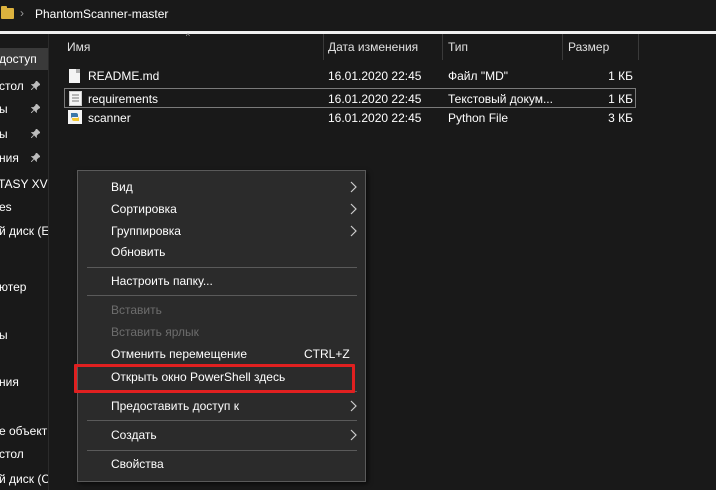 Image resolution: width=716 pixels, height=490 pixels. I want to click on document-icon, so click(74, 76).